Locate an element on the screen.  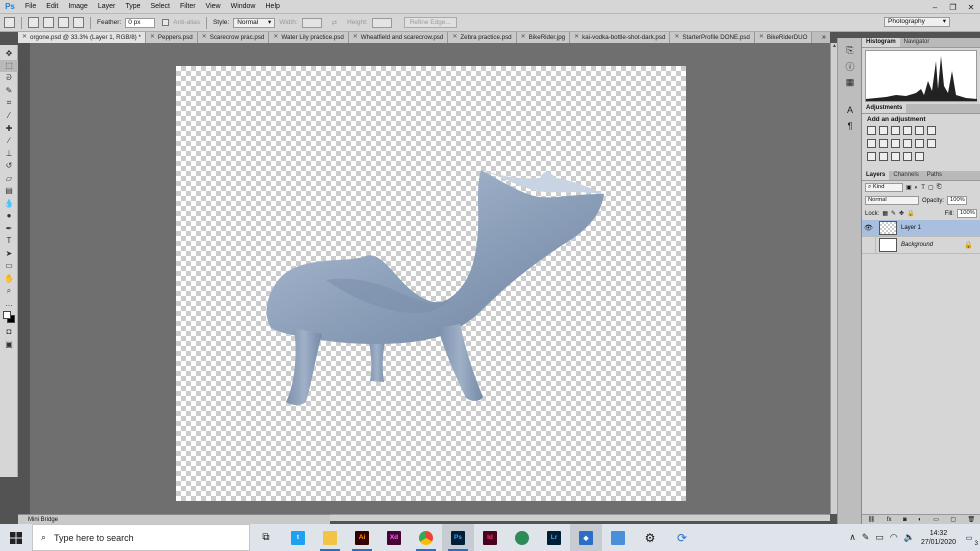
tab-document: ✕ Wheatfield and scarecrow.psd is located at coordinates (398, 37).